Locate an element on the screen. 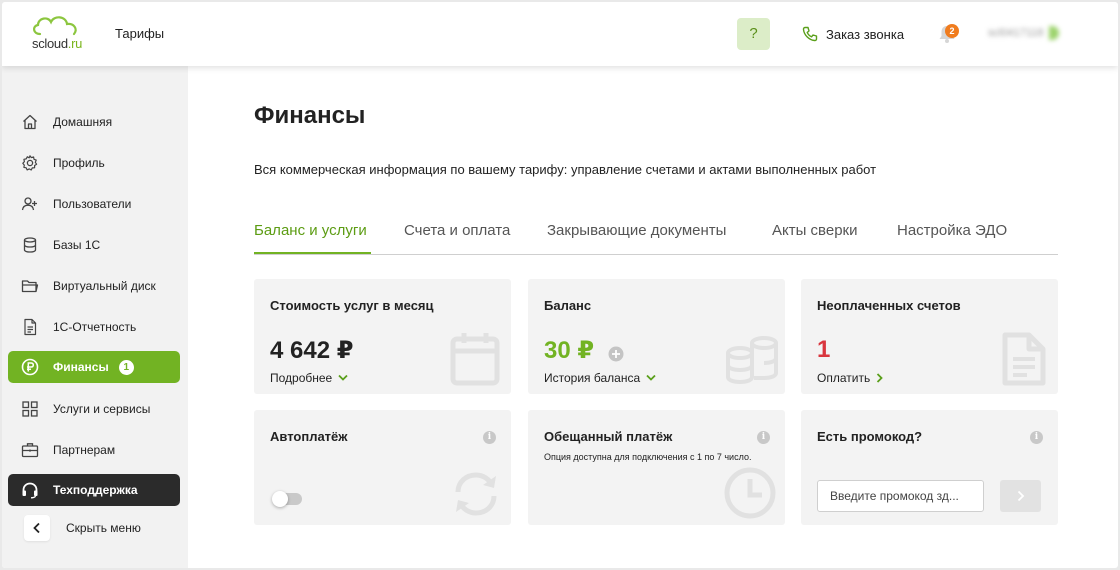  invoice-document-icon is located at coordinates (1024, 359).